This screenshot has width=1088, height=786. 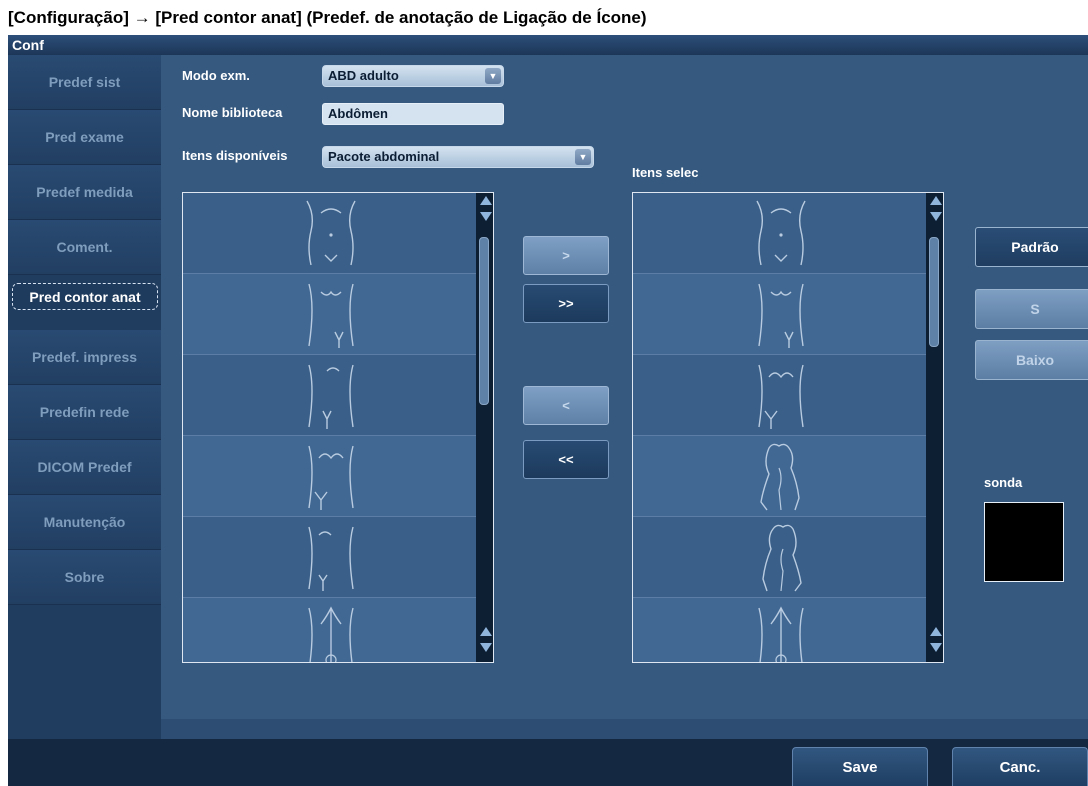 I want to click on available-list-scrollbar, so click(x=484, y=427).